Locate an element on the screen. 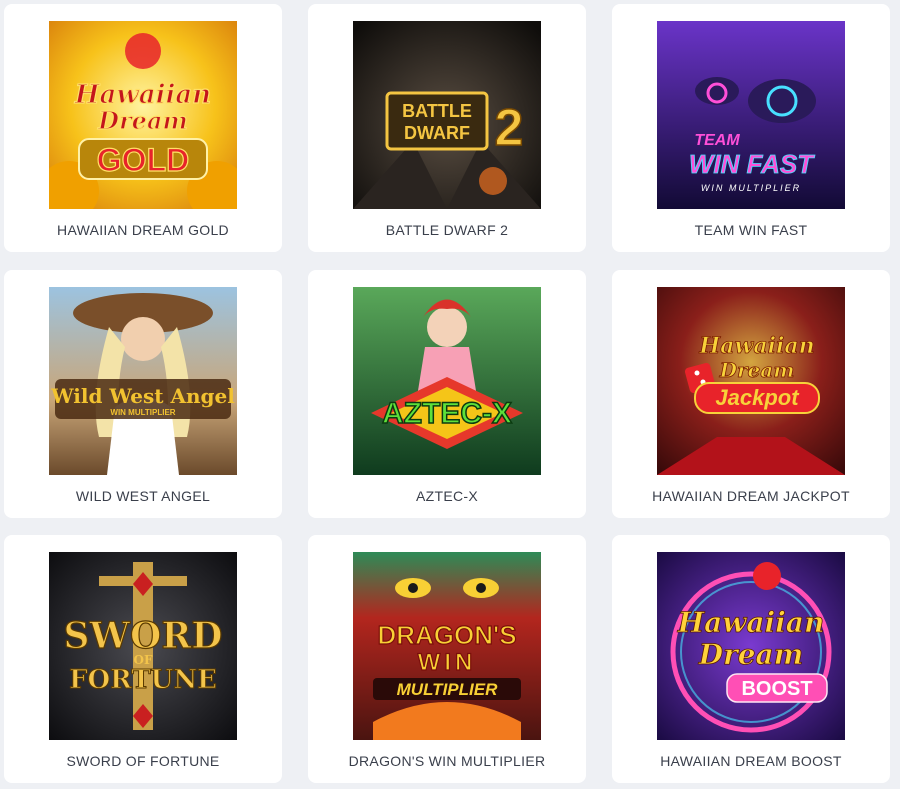 This screenshot has height=789, width=900. game-title: TEAM WIN FAST is located at coordinates (751, 230).